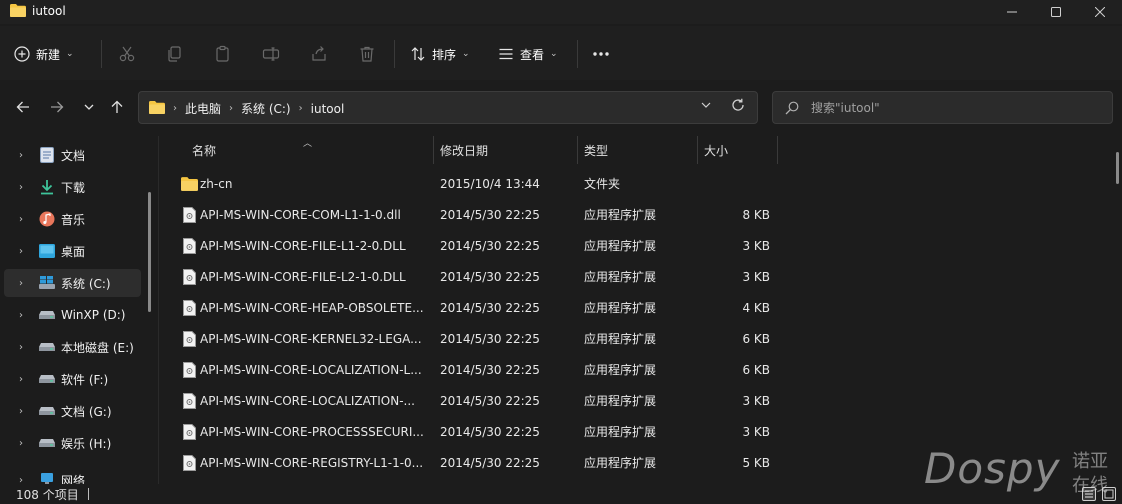 The height and width of the screenshot is (504, 1122). I want to click on share-button, so click(319, 54).